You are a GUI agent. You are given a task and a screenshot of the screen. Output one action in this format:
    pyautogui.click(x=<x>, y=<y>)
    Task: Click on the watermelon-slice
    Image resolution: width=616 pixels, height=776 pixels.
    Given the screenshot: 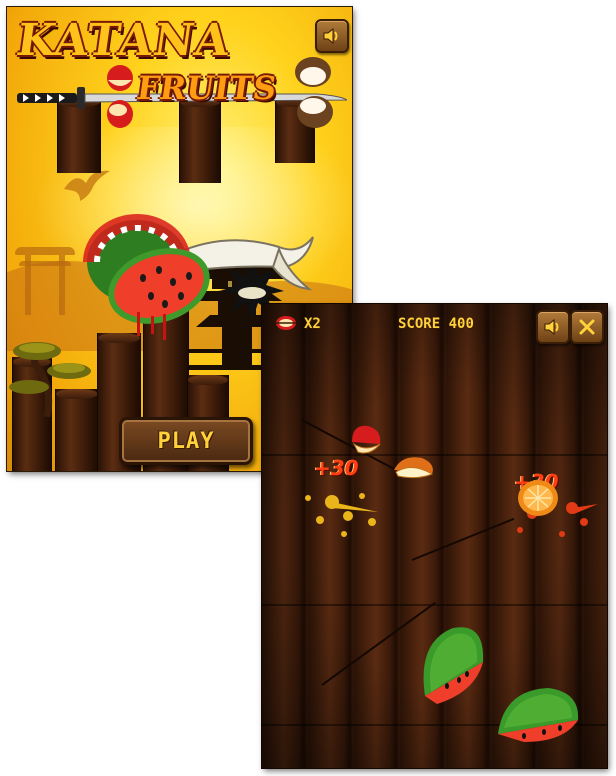 What is the action you would take?
    pyautogui.click(x=146, y=277)
    